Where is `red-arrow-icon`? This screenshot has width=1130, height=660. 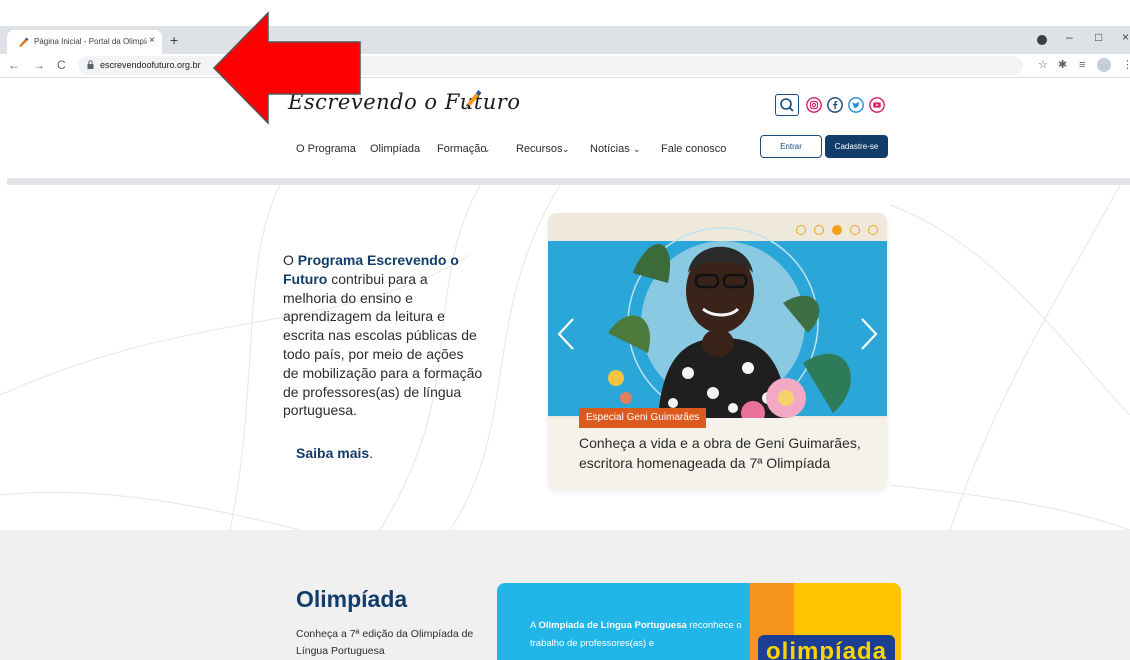
red-arrow-icon is located at coordinates (286, 68).